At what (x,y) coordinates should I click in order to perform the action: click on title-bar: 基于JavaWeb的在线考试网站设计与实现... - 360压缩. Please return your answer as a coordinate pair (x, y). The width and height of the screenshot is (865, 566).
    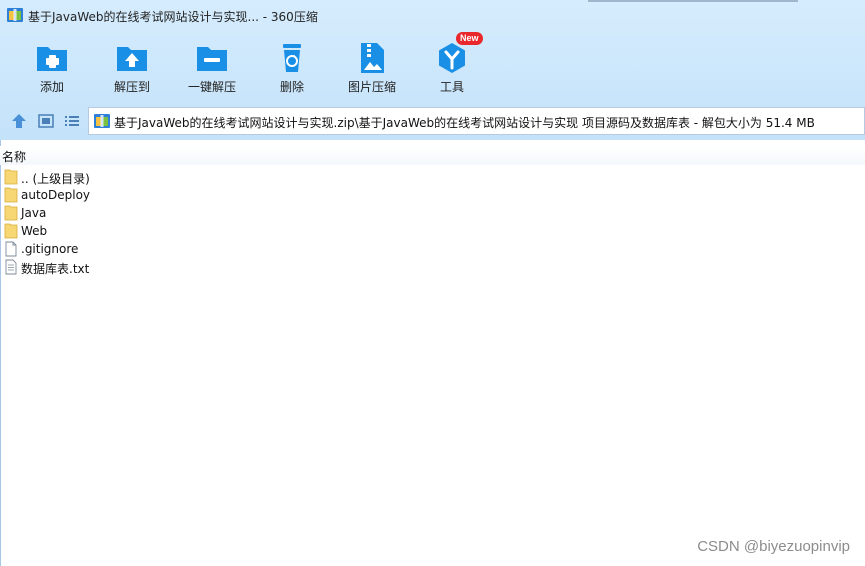
    Looking at the image, I should click on (432, 15).